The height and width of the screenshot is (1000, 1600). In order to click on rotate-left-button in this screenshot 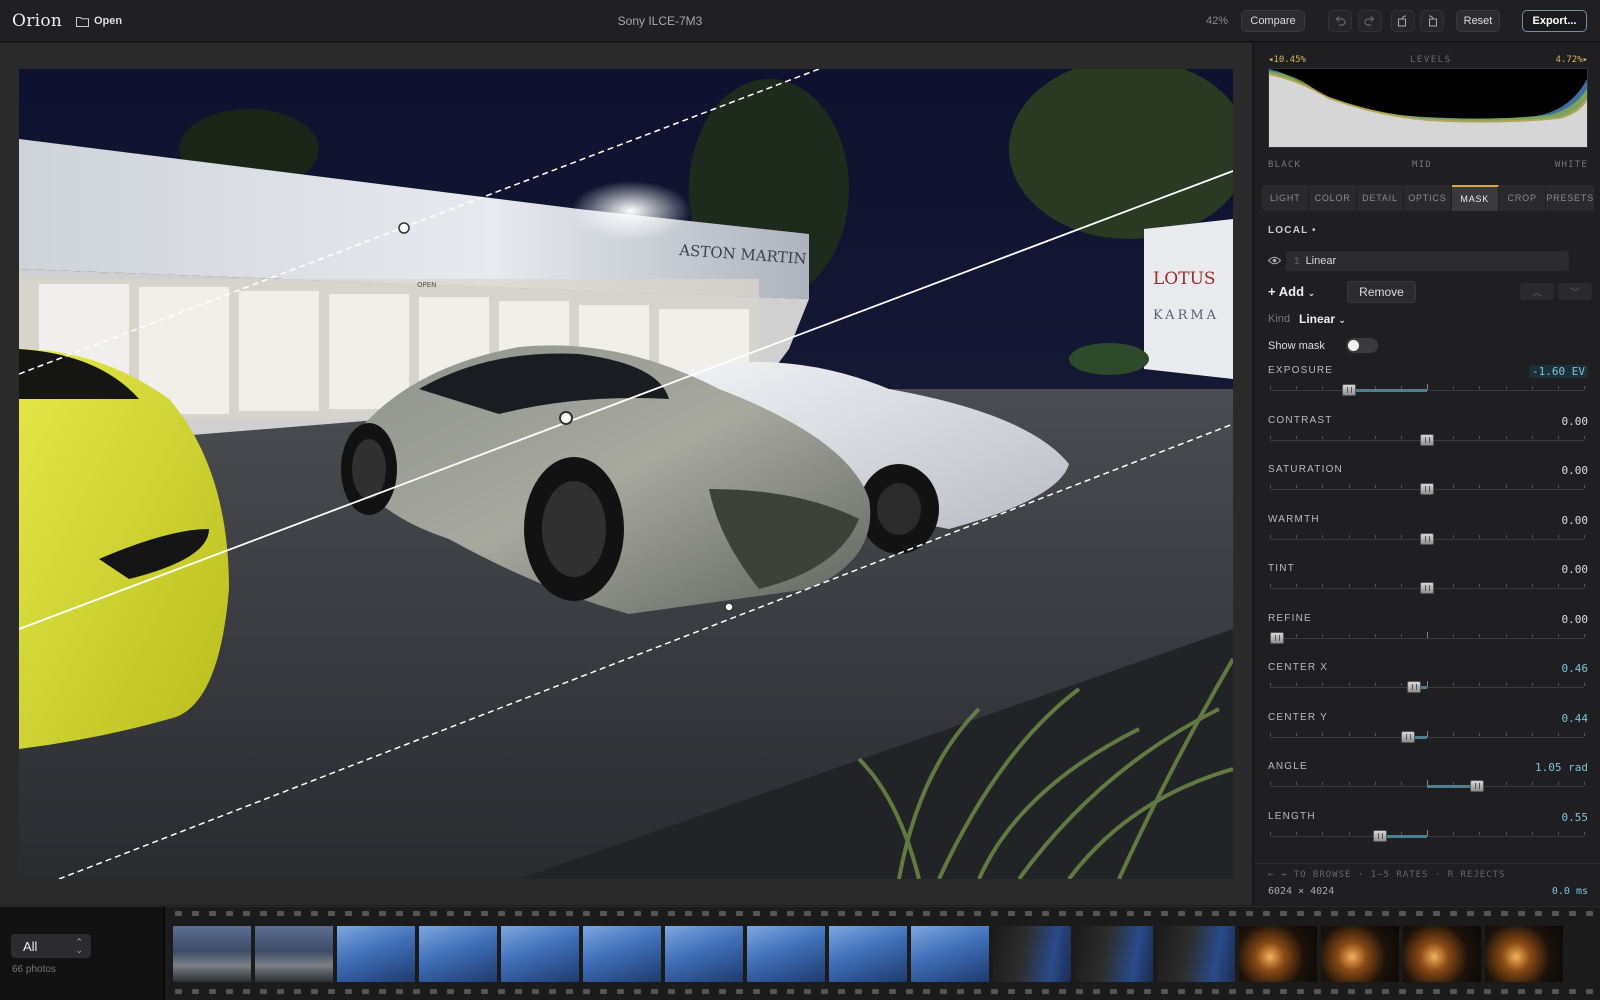, I will do `click(1403, 21)`.